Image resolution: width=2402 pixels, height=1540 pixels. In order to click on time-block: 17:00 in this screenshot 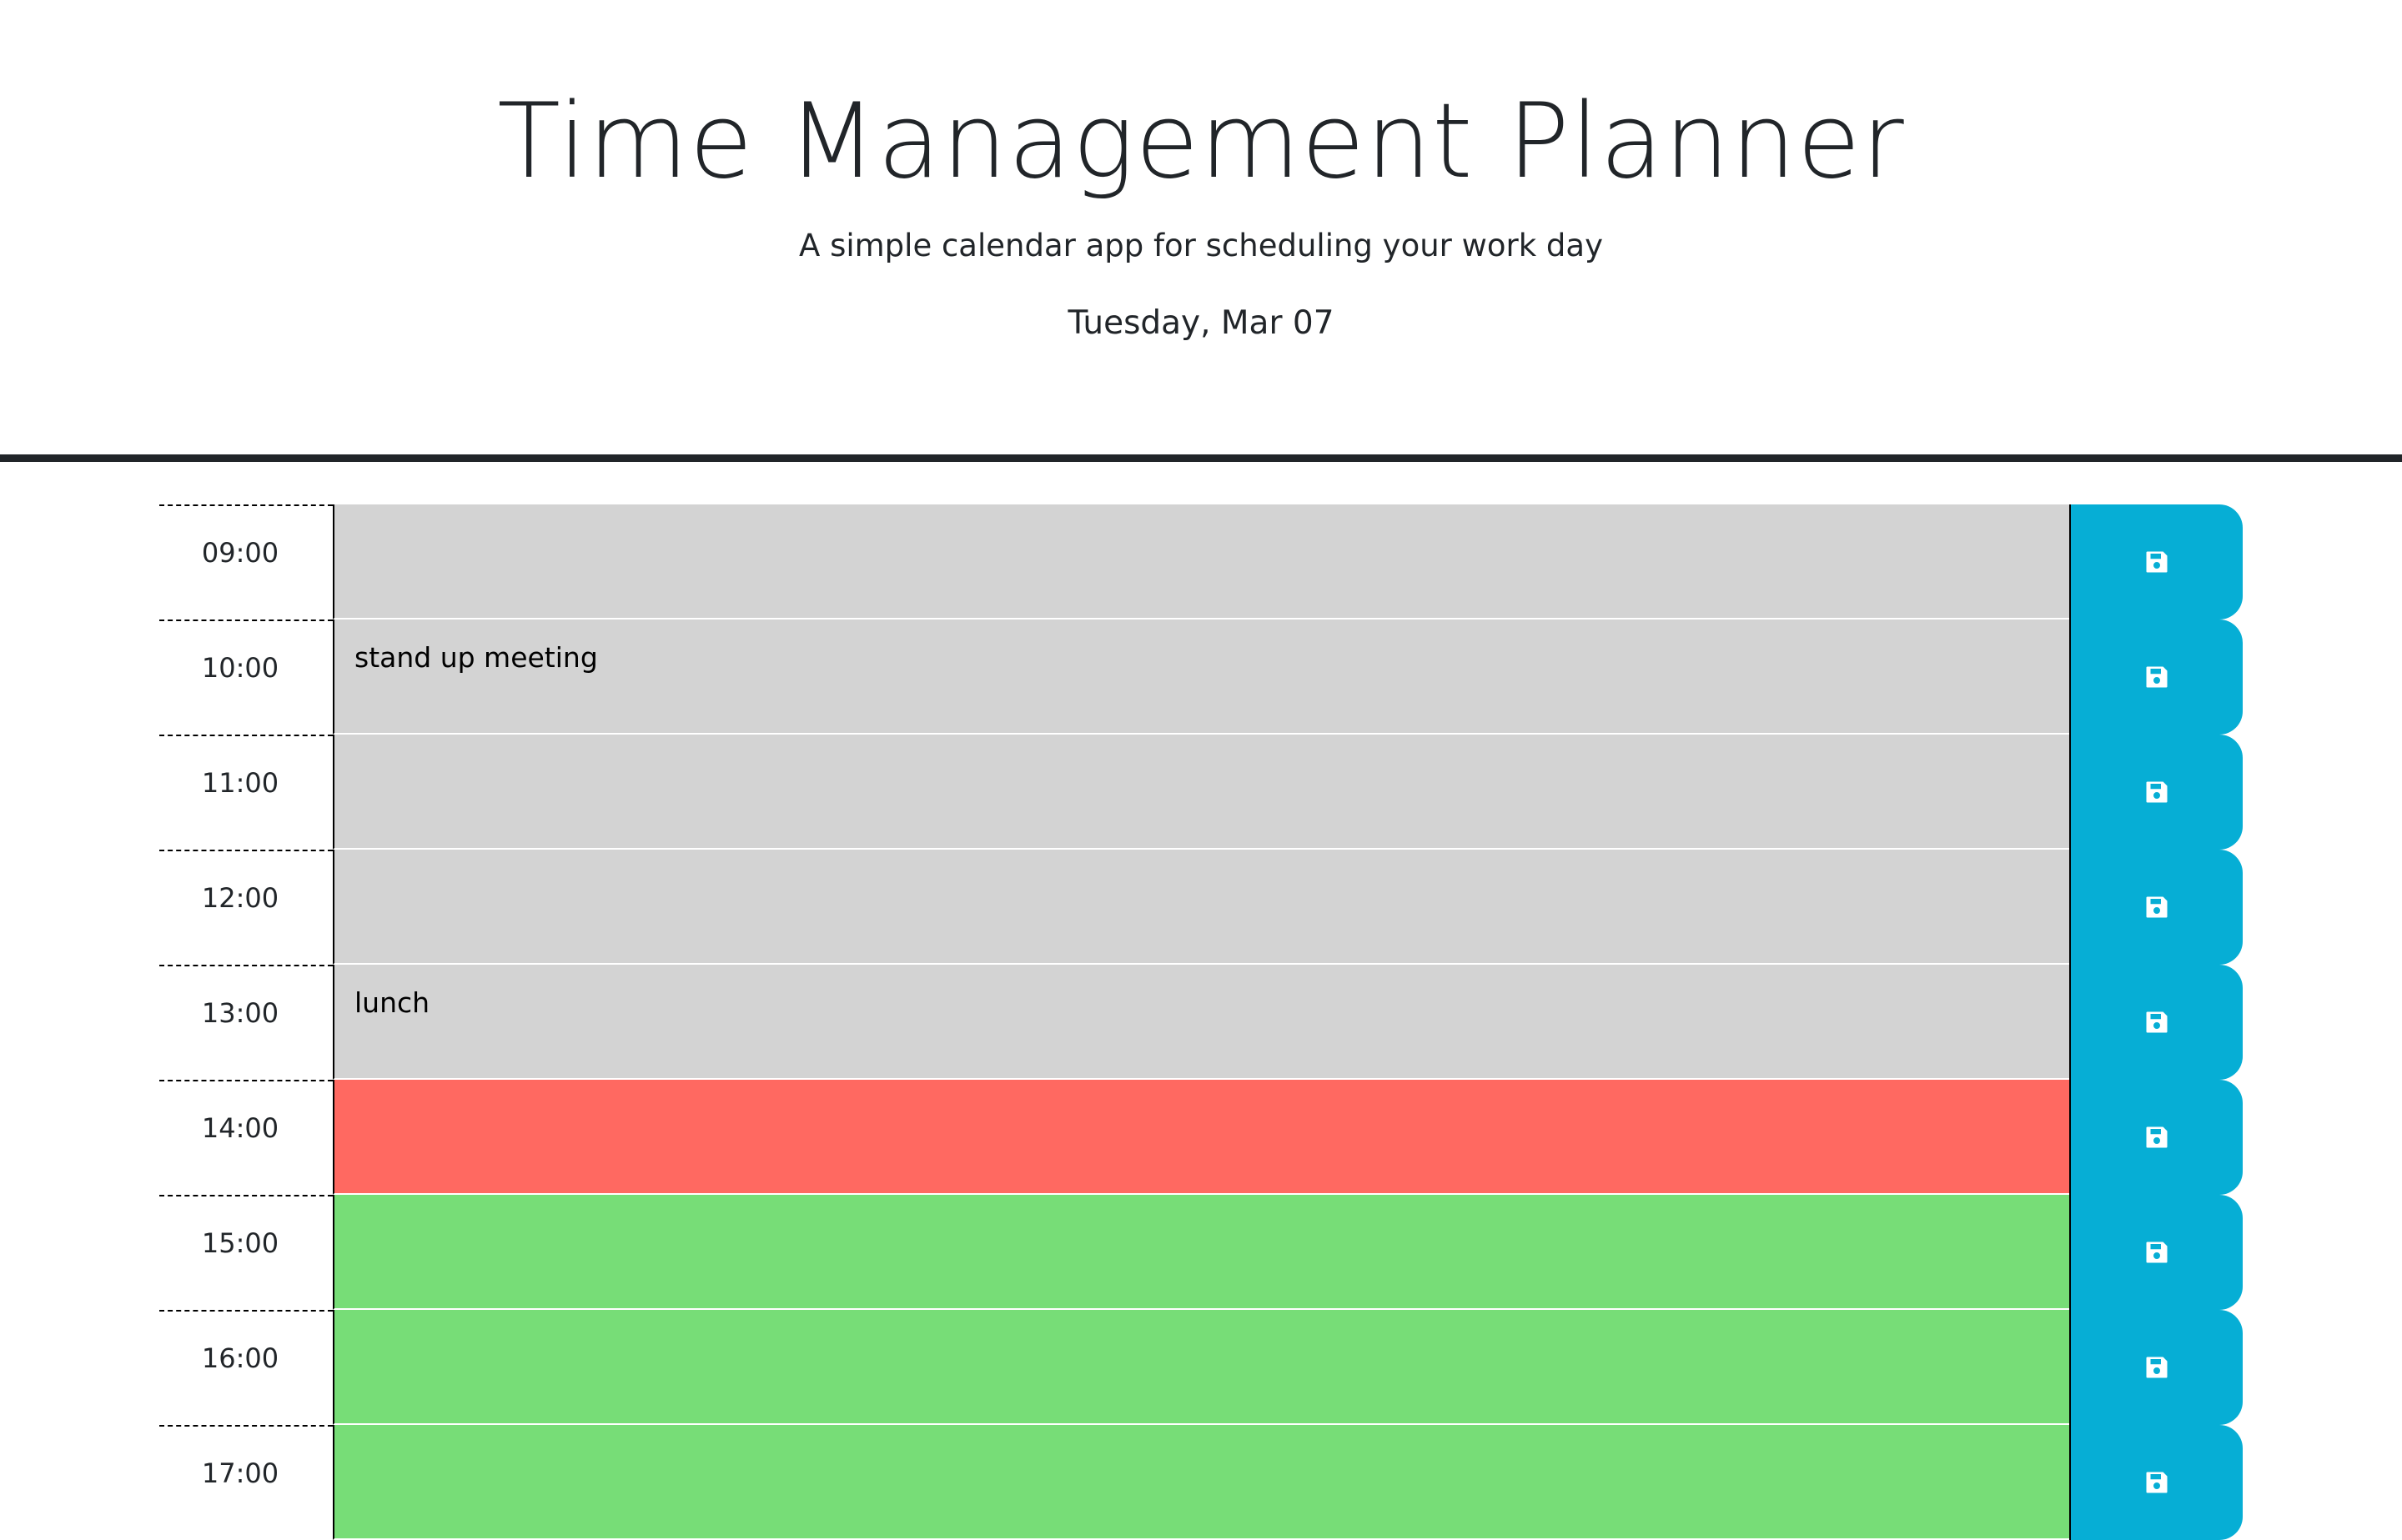, I will do `click(1201, 1482)`.